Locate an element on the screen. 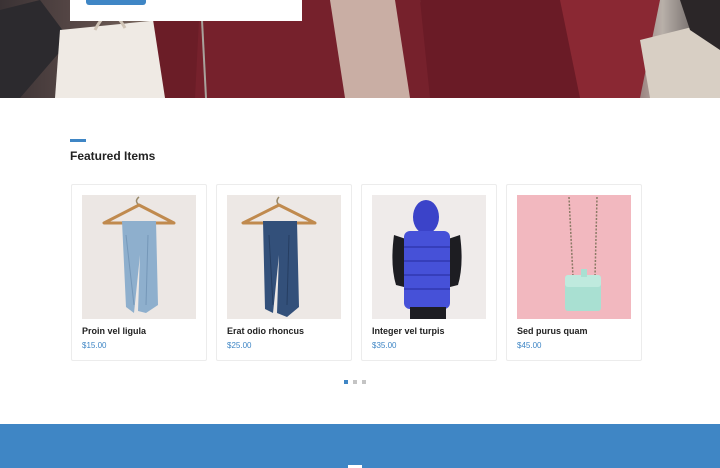  section-title: Featured Items is located at coordinates (113, 156).